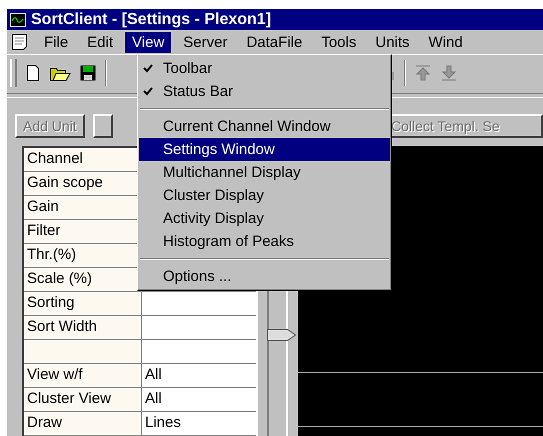 This screenshot has height=436, width=543. Describe the element at coordinates (274, 42) in the screenshot. I see `menu-item: DataFile` at that location.